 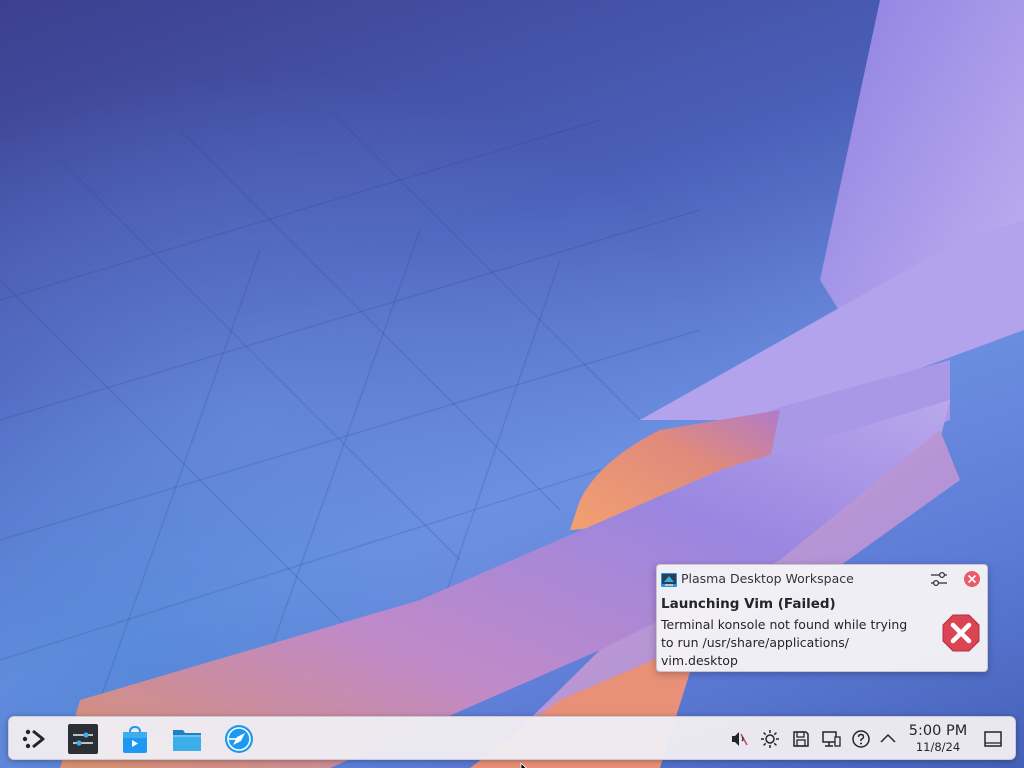 What do you see at coordinates (861, 739) in the screenshot?
I see `question-circle-icon` at bounding box center [861, 739].